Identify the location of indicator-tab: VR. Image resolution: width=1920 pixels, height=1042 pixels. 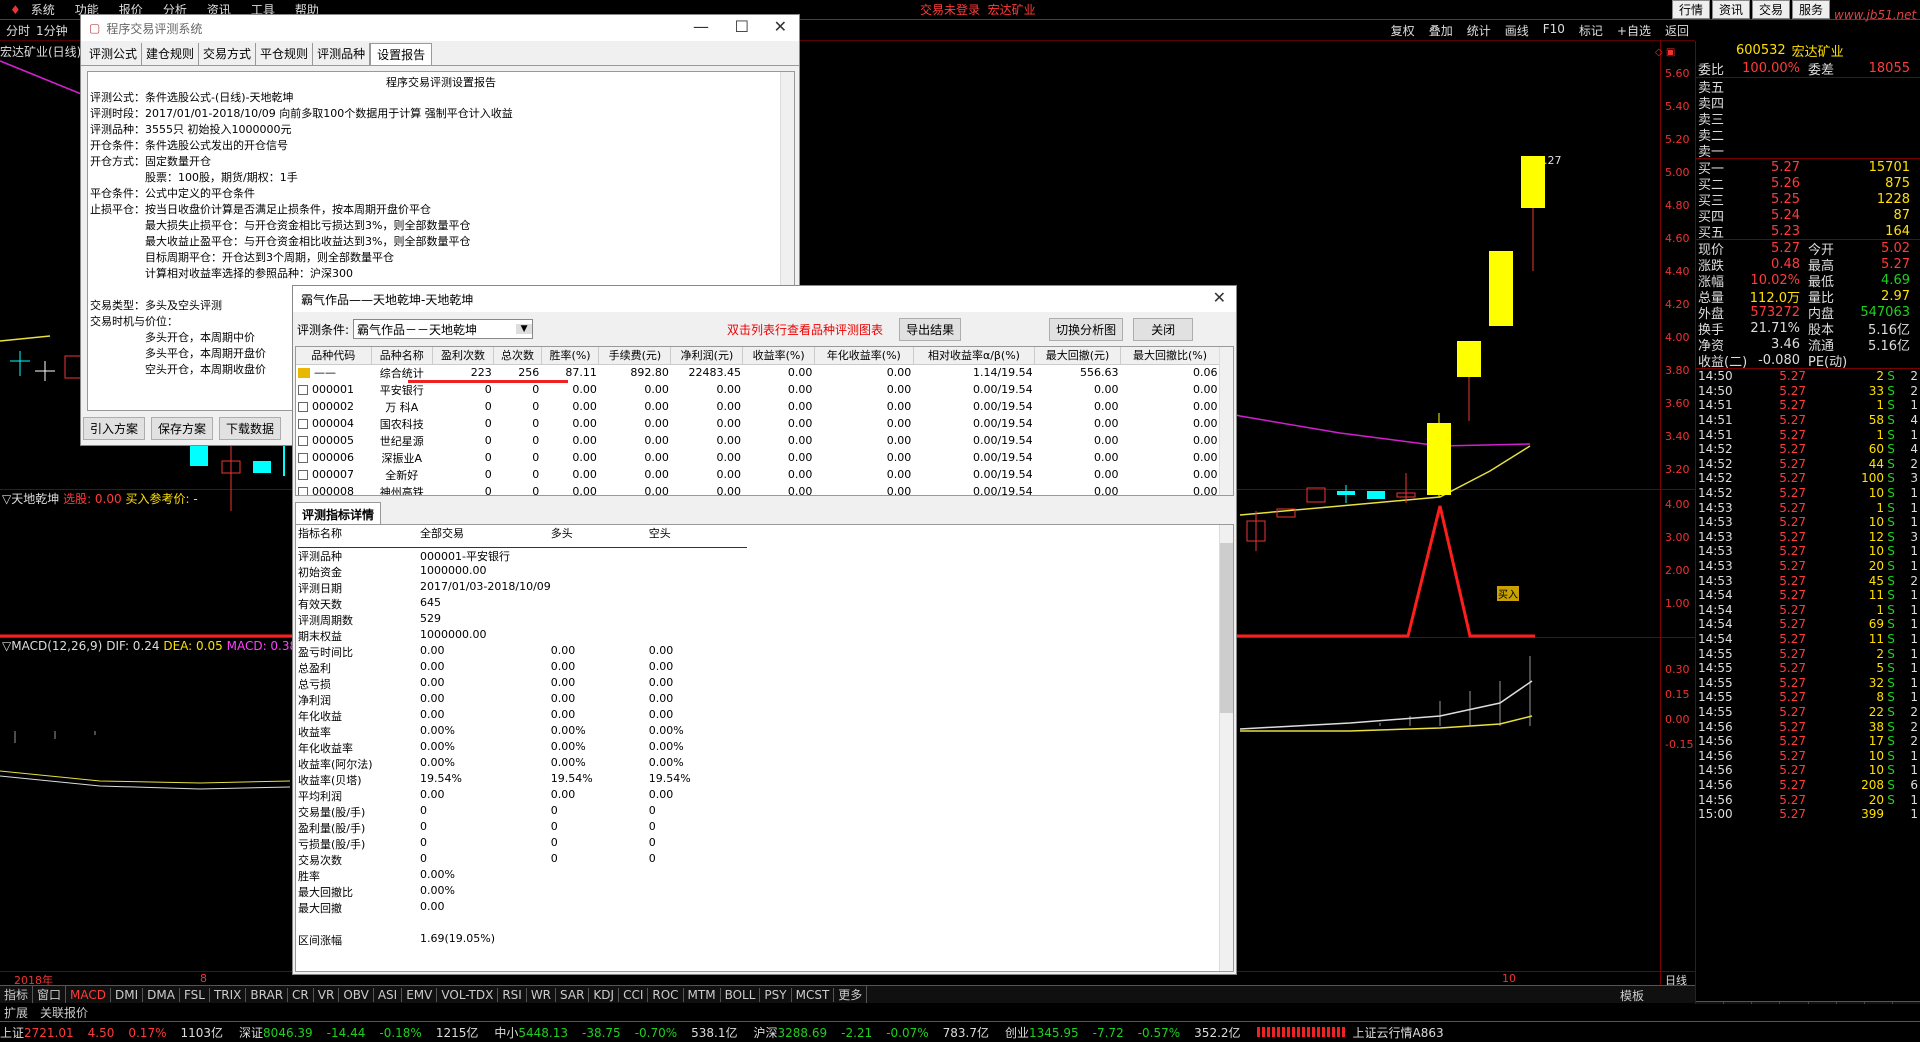
(327, 994).